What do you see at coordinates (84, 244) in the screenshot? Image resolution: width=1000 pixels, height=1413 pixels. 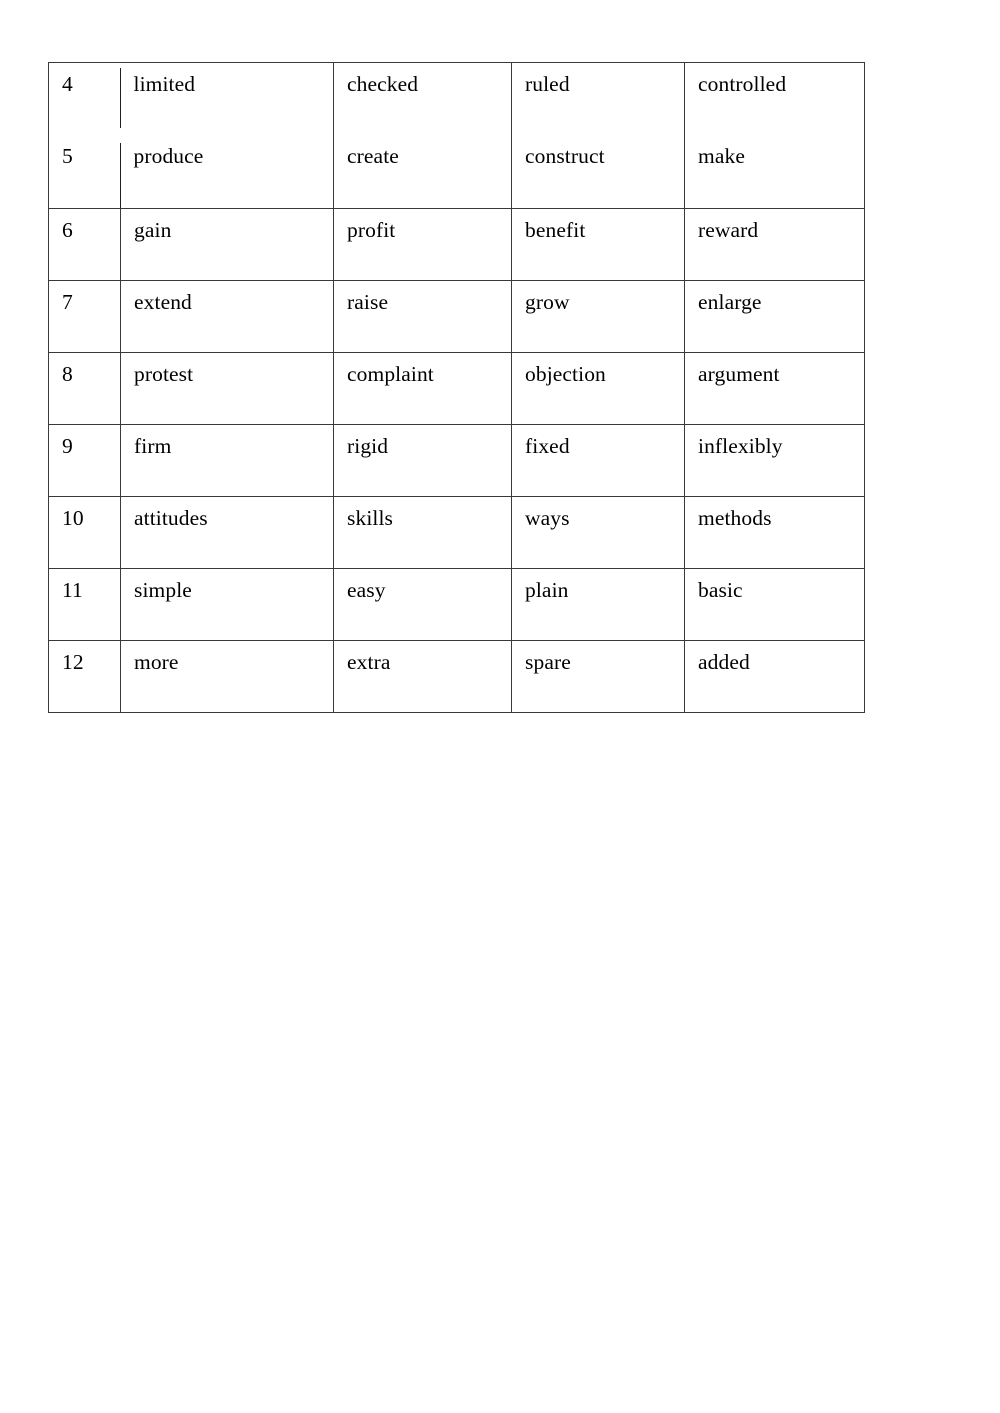 I see `row-number: 6` at bounding box center [84, 244].